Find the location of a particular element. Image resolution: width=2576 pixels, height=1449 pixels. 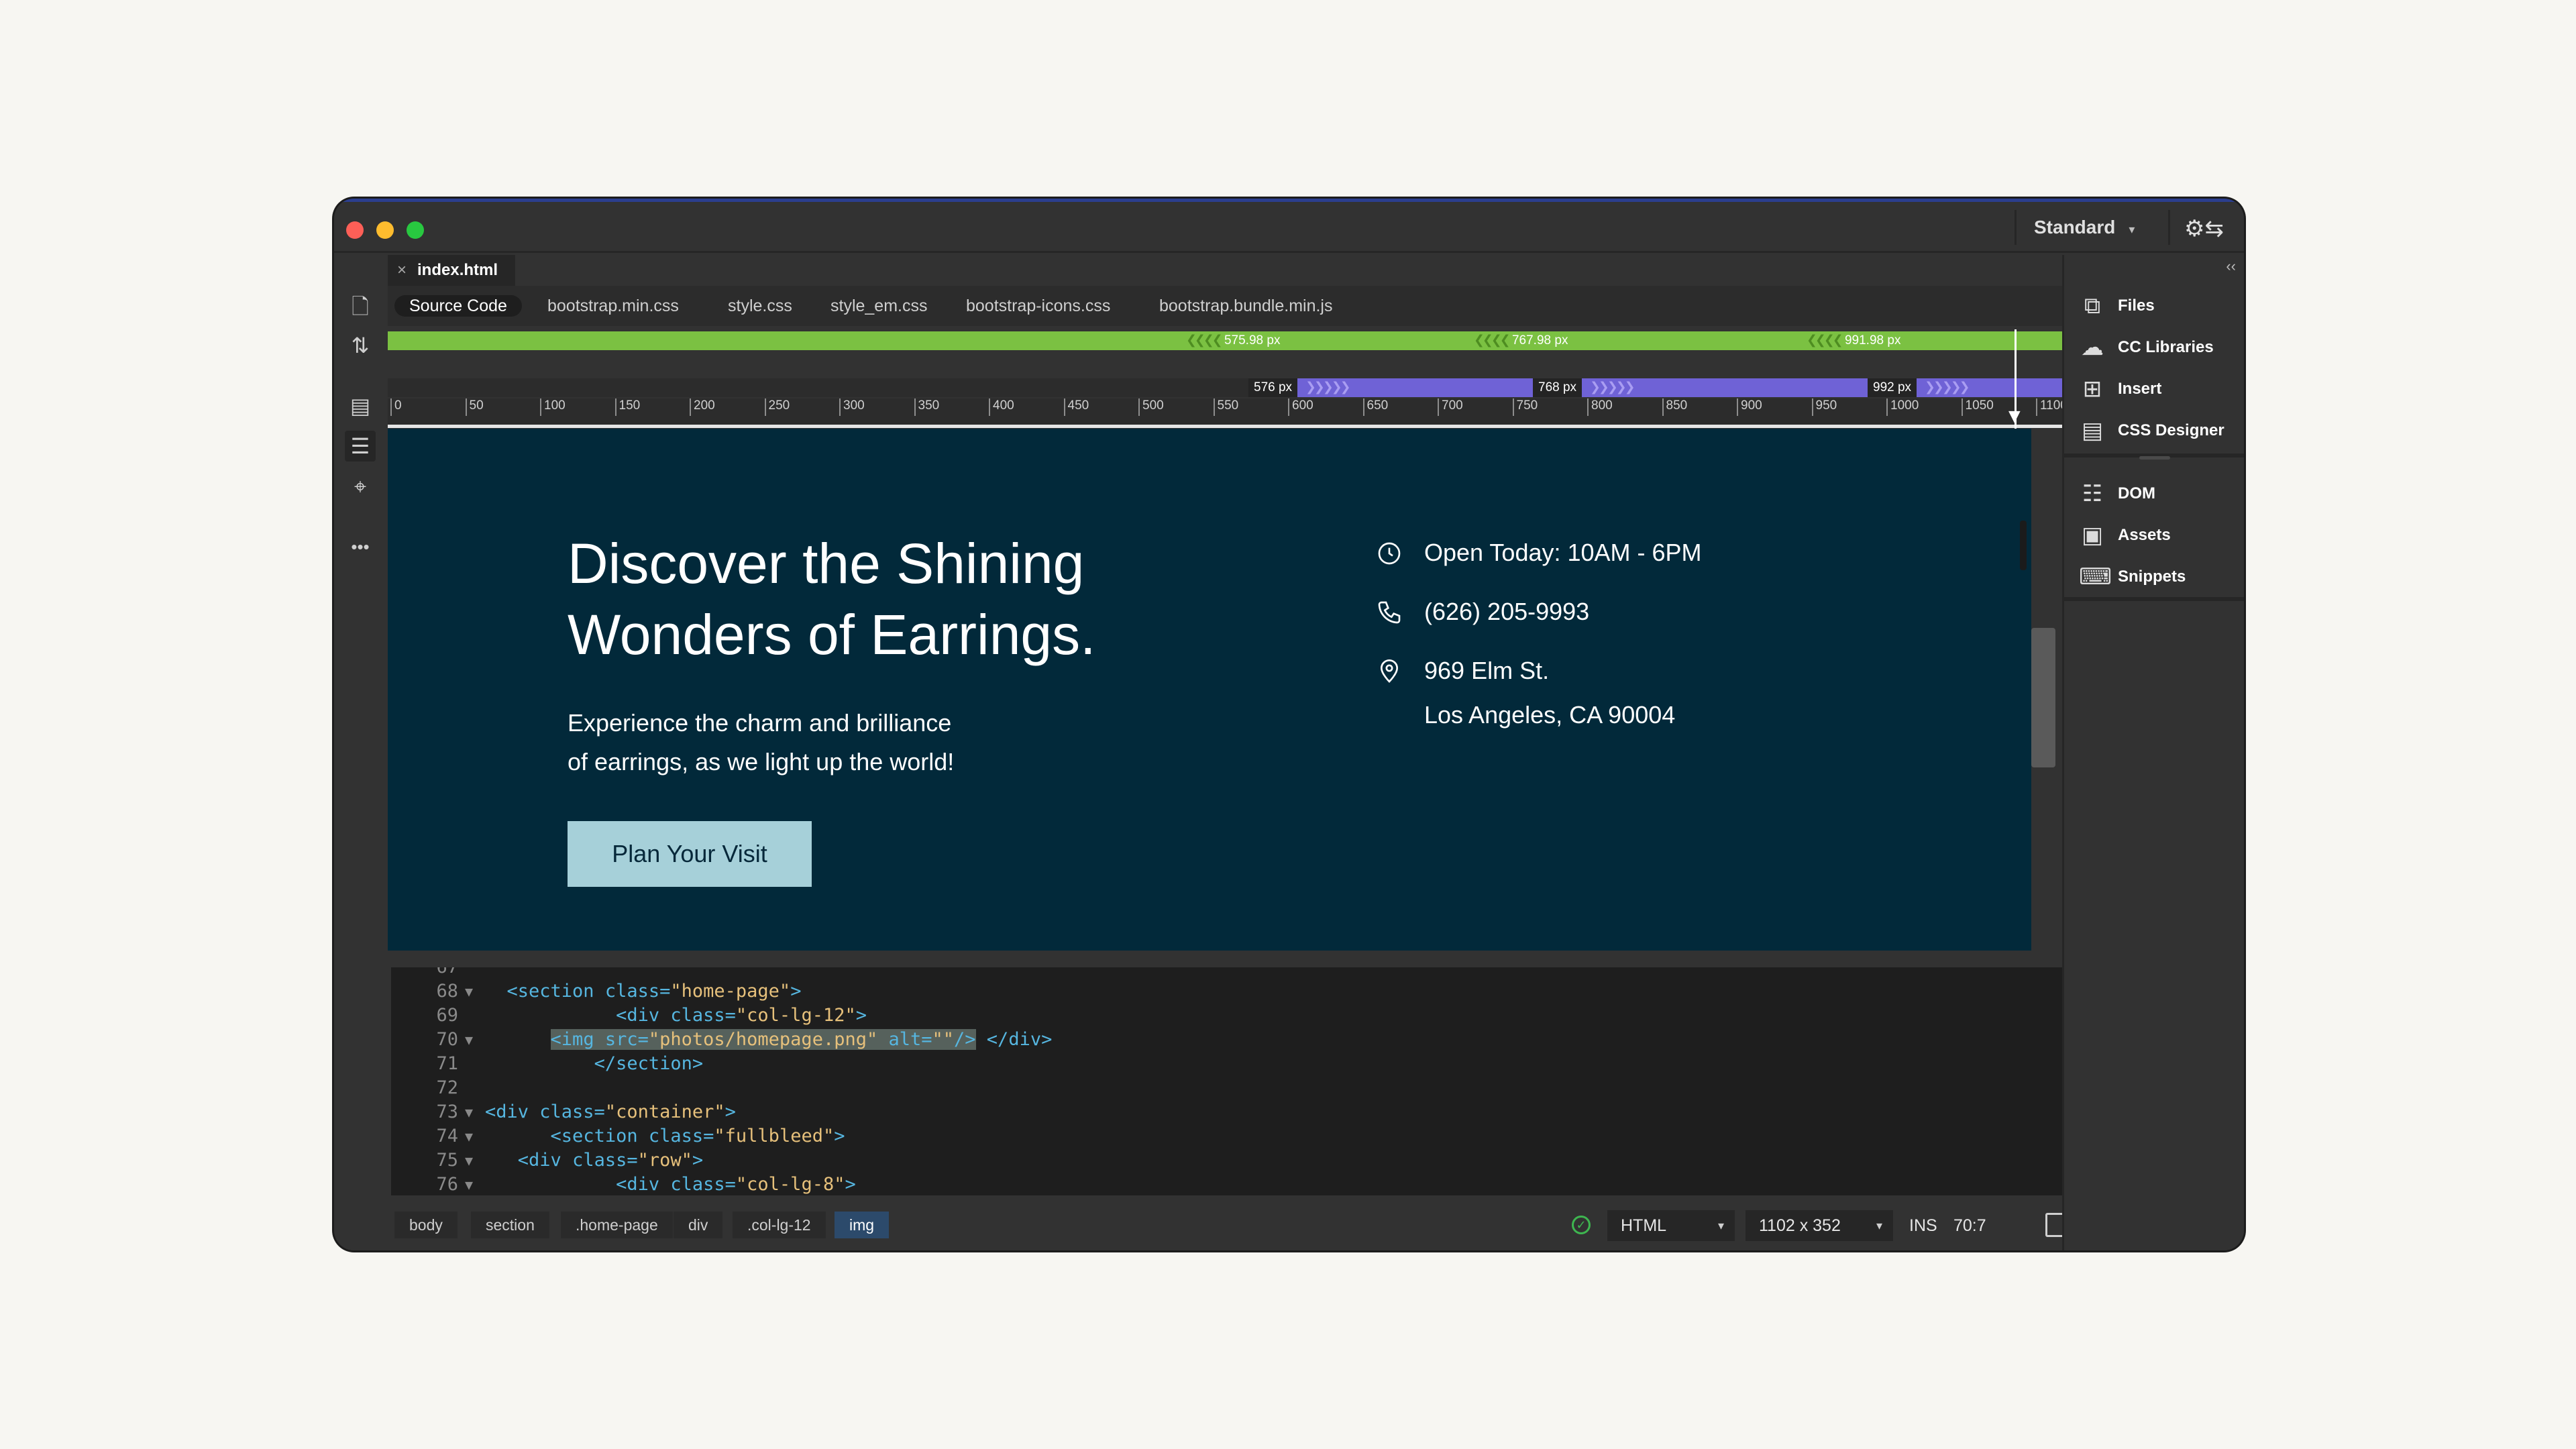

window-size-select: 1102 x 352 ▾ is located at coordinates (1819, 1225).